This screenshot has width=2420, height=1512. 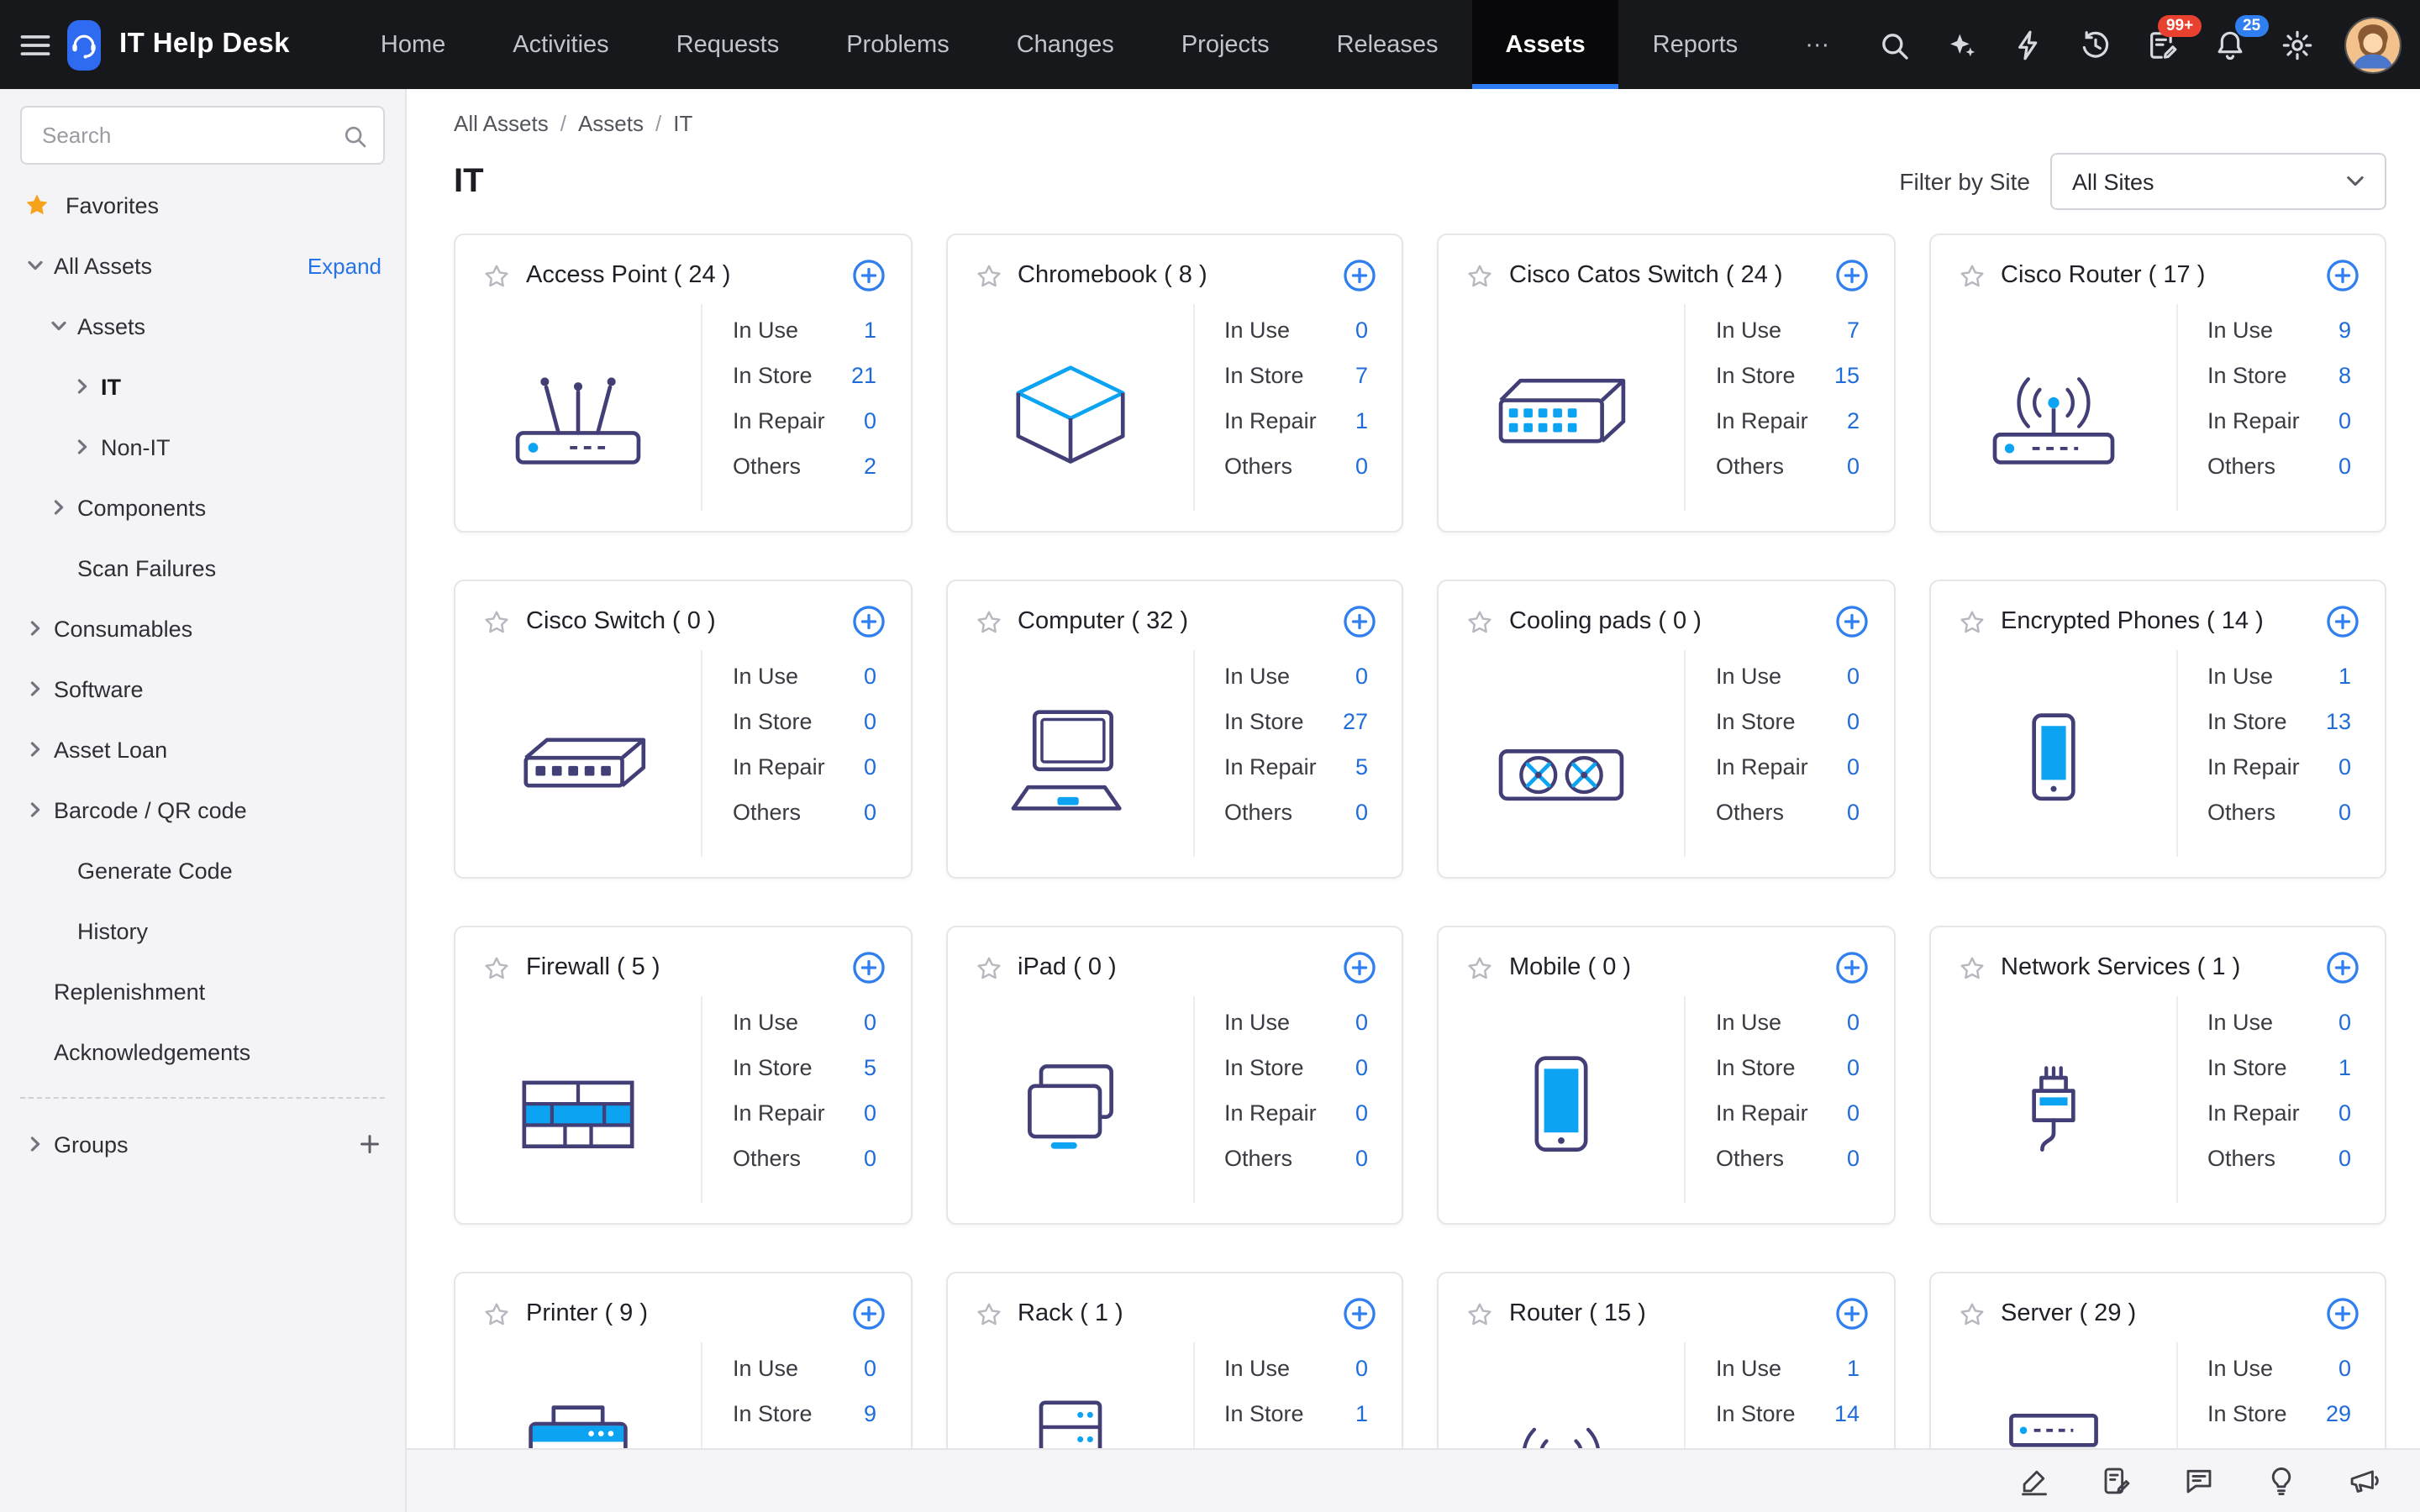 I want to click on add-group-icon, so click(x=369, y=1144).